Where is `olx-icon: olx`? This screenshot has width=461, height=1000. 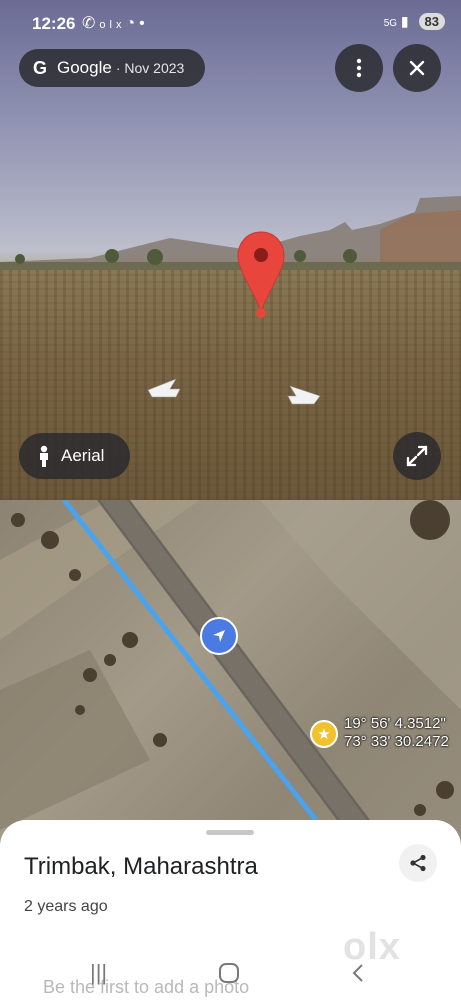
olx-icon: olx is located at coordinates (112, 25).